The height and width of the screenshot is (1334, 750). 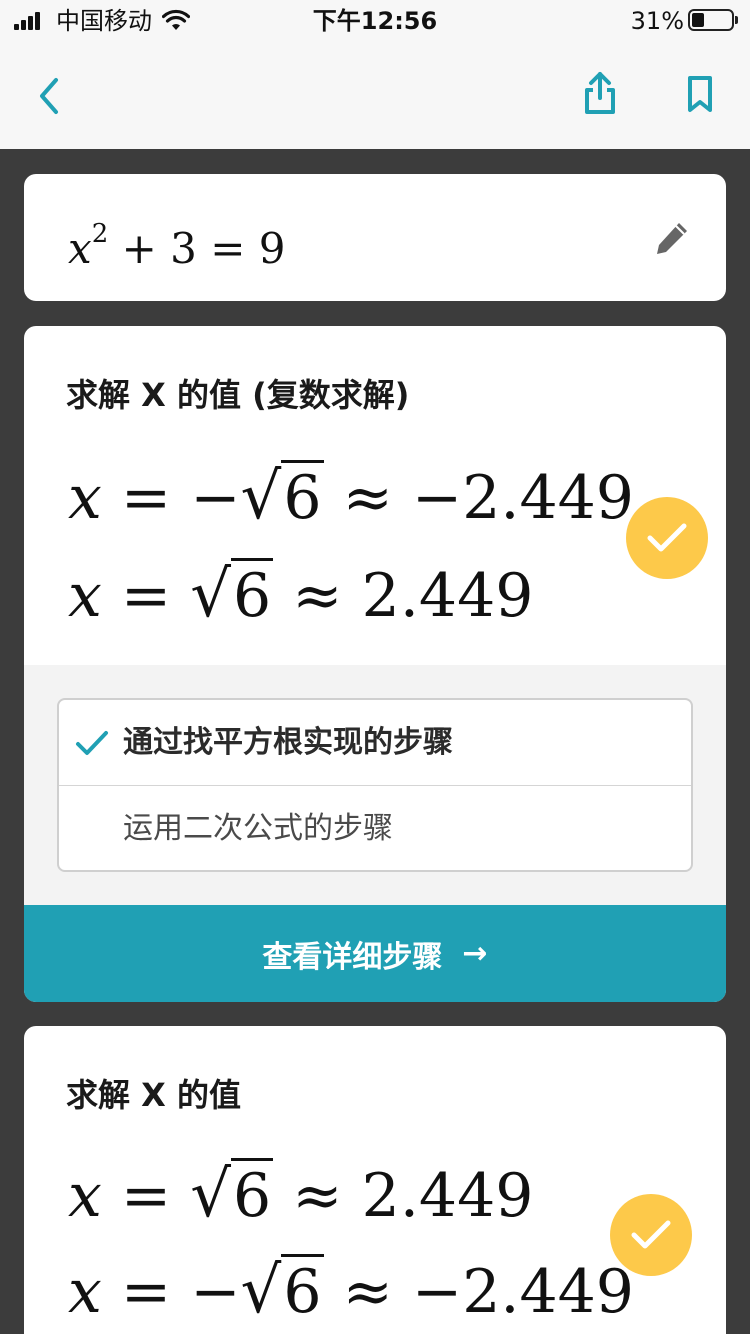 I want to click on status-bar: 中国移动 下午12:56 31%, so click(x=375, y=21).